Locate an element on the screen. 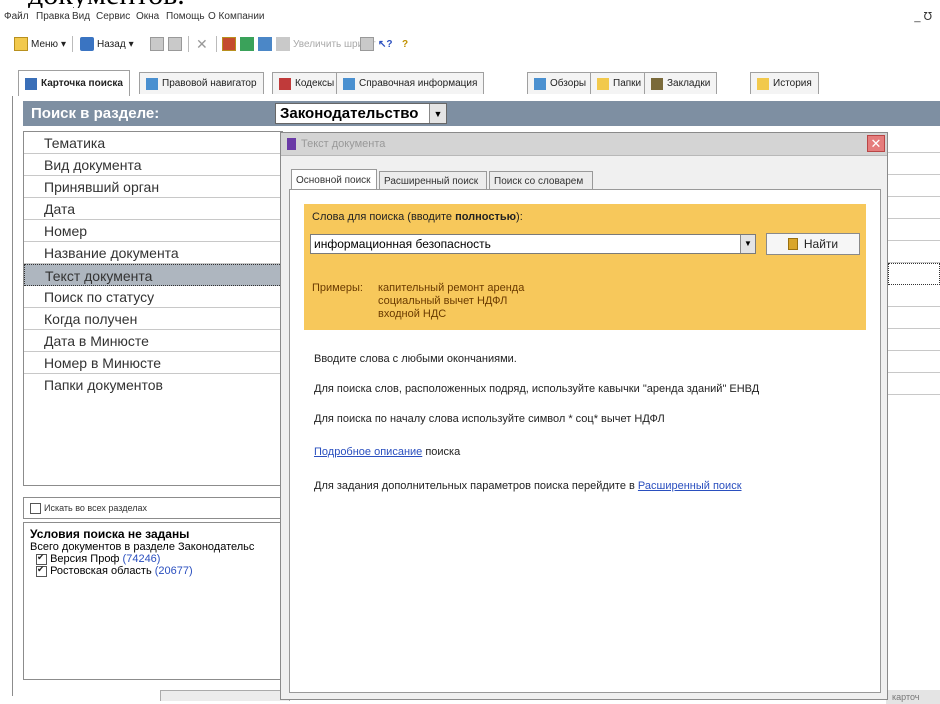 This screenshot has height=704, width=940. toolbar: Меню ▾ Назад ▾ ✕ Увеличить шрифт ↖? ? is located at coordinates (470, 44).